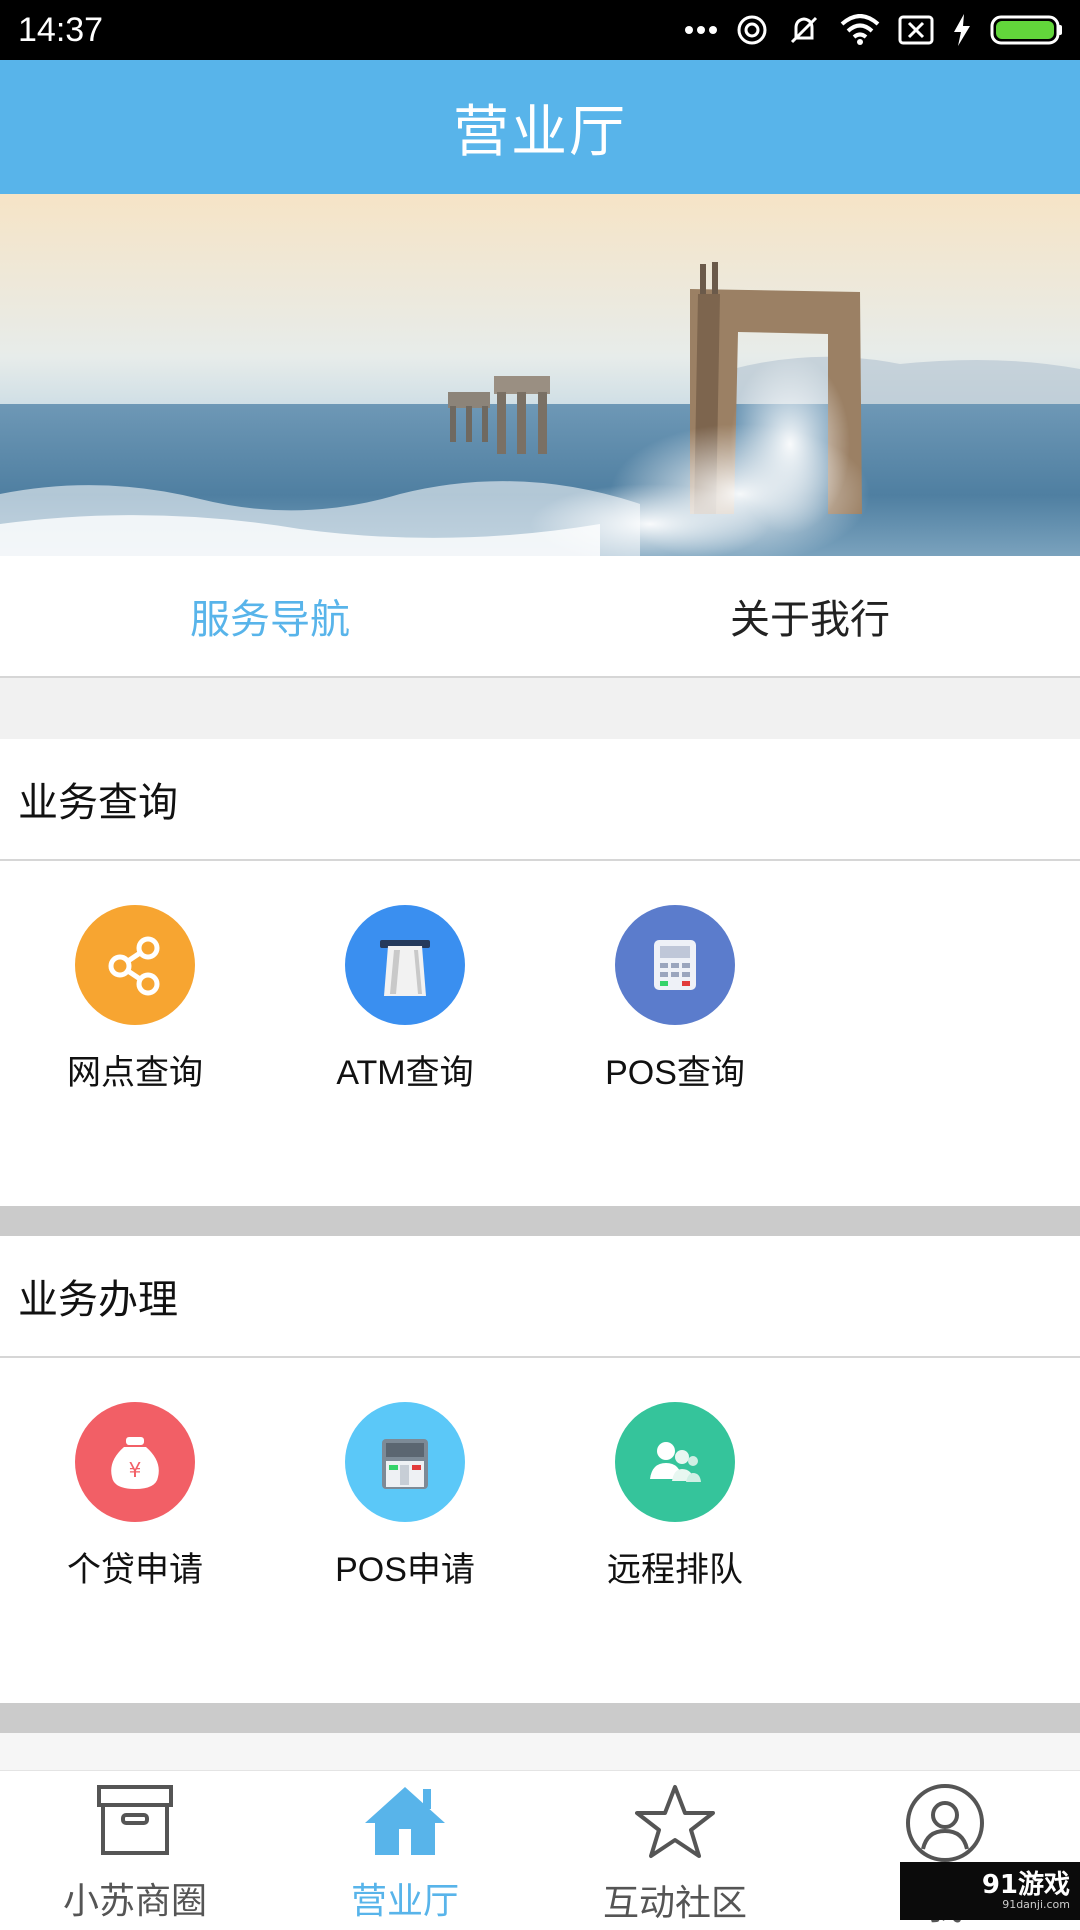 The height and width of the screenshot is (1930, 1080). What do you see at coordinates (405, 965) in the screenshot?
I see `atm-icon` at bounding box center [405, 965].